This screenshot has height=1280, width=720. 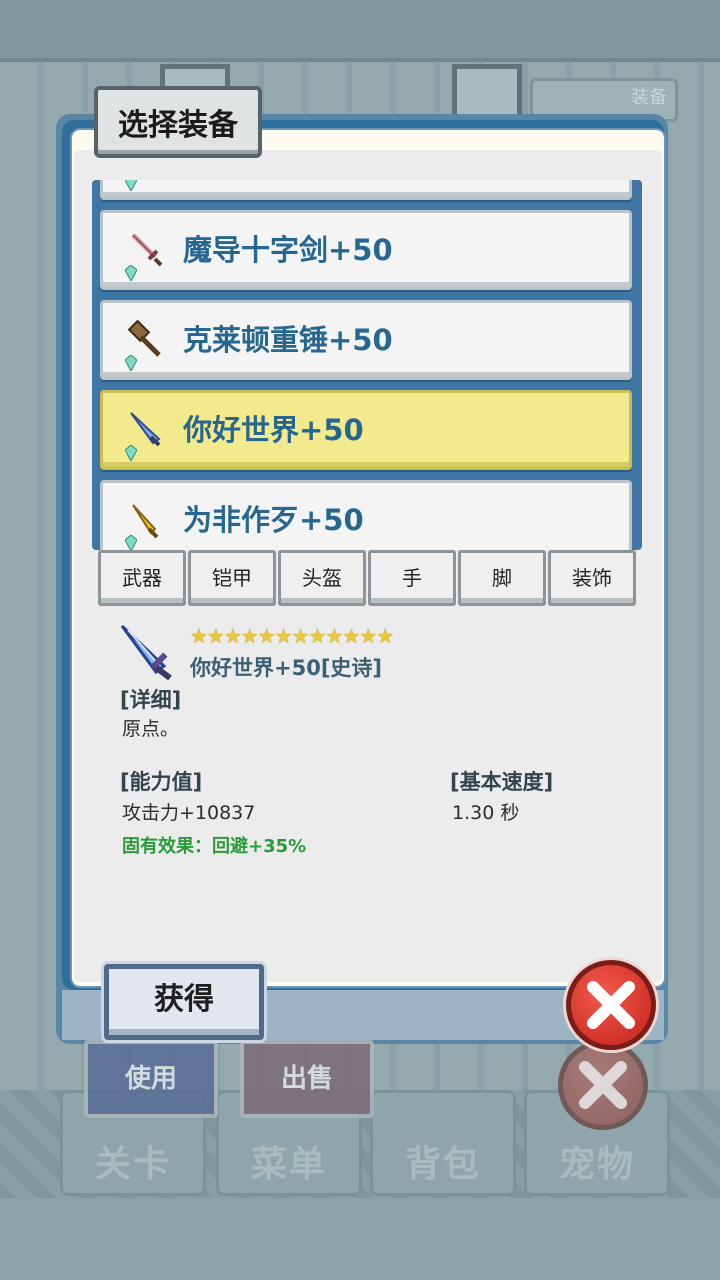 I want to click on tab-hand: 手, so click(x=412, y=578).